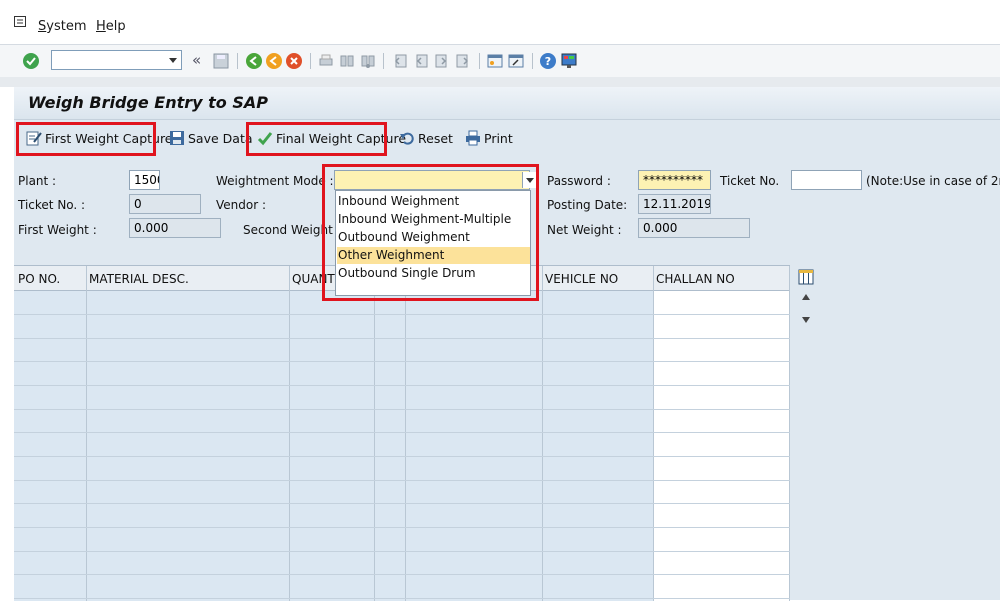 Image resolution: width=1000 pixels, height=601 pixels. Describe the element at coordinates (116, 60) in the screenshot. I see `command-field` at that location.